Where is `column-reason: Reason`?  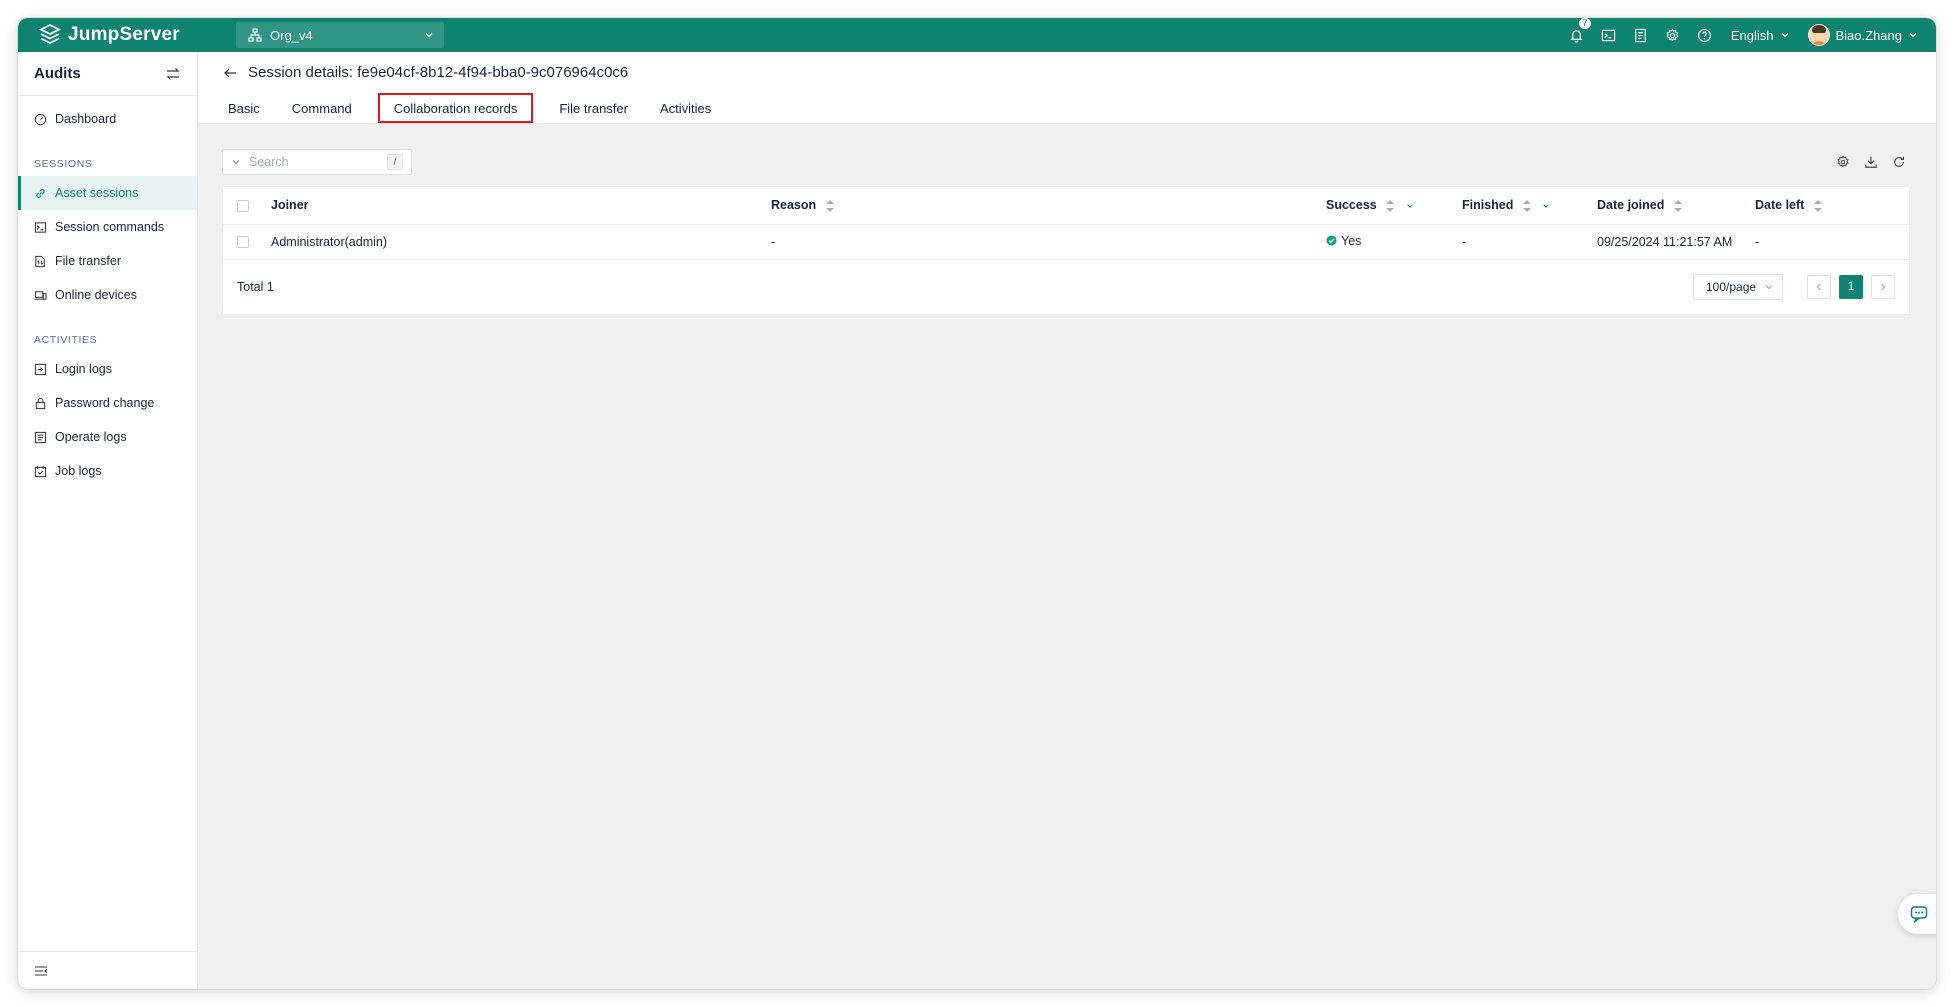 column-reason: Reason is located at coordinates (1040, 206).